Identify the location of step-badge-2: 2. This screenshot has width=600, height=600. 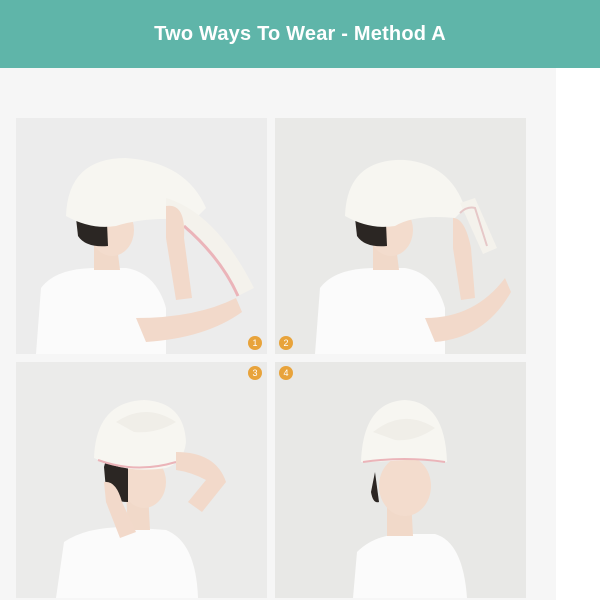
(286, 343).